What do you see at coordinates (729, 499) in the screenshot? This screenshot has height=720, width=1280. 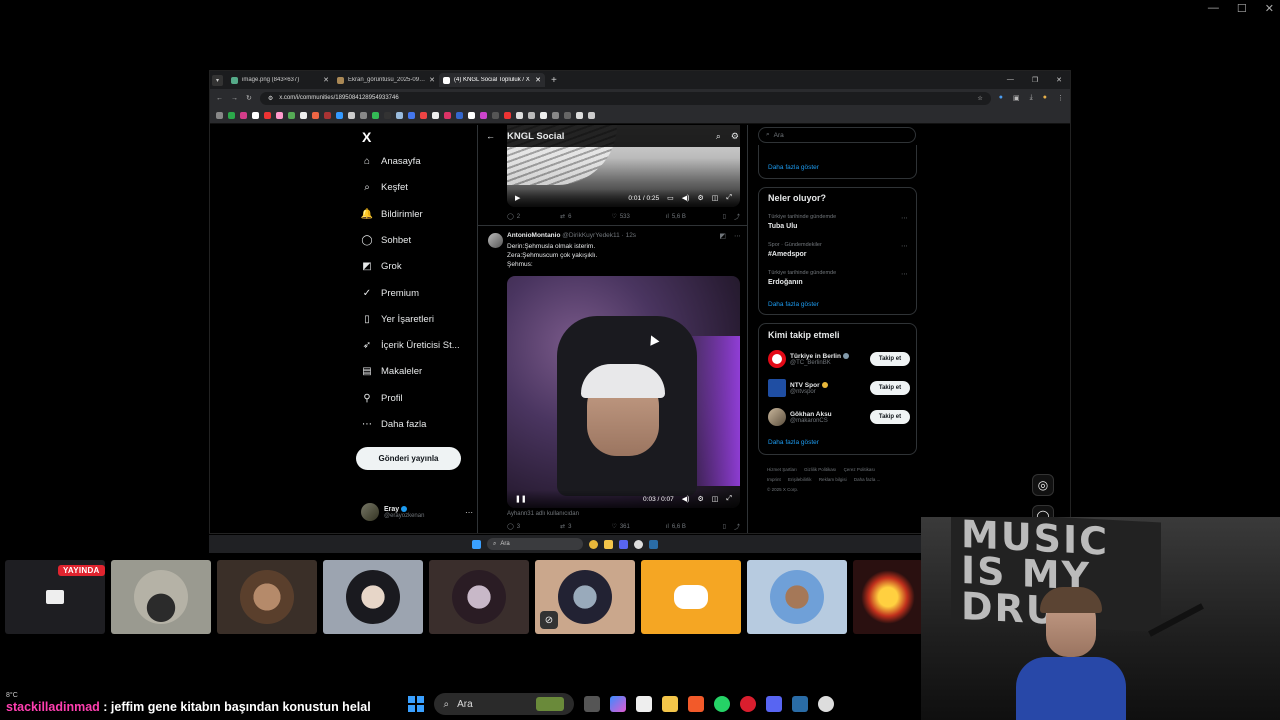 I see `fullscreen-icon: ⤢` at bounding box center [729, 499].